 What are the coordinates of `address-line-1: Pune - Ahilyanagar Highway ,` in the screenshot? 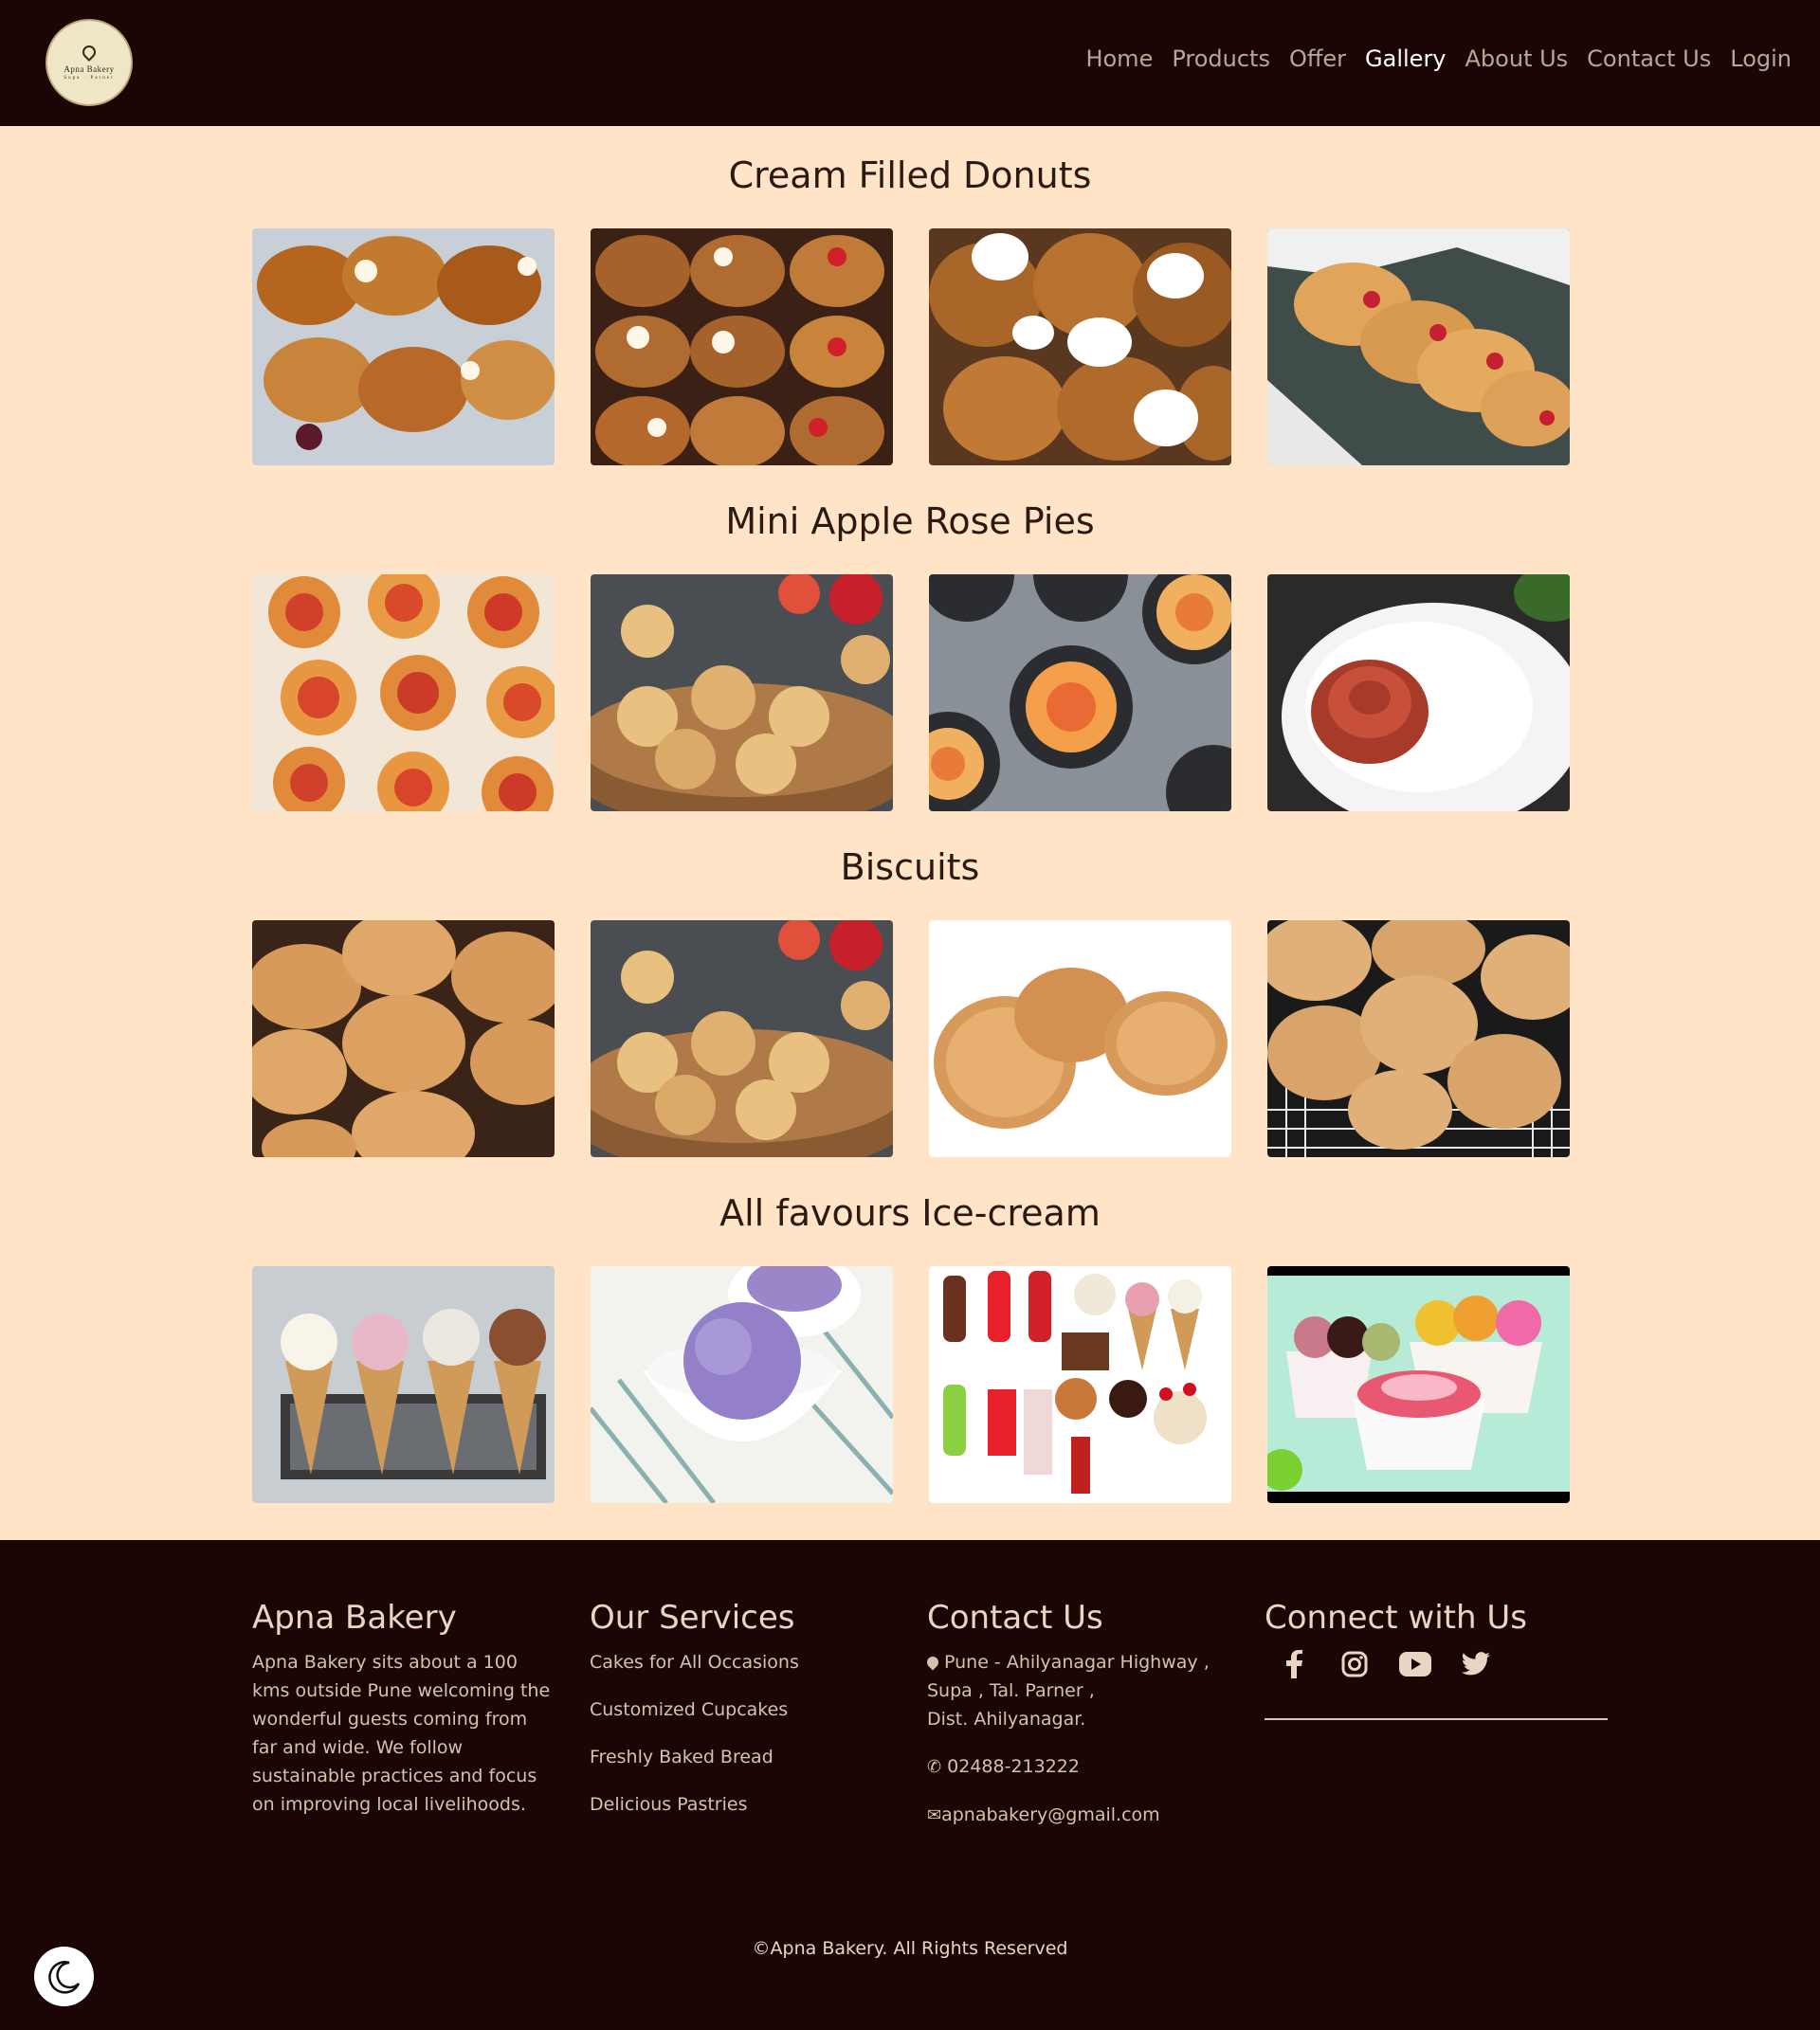 It's located at (1077, 1662).